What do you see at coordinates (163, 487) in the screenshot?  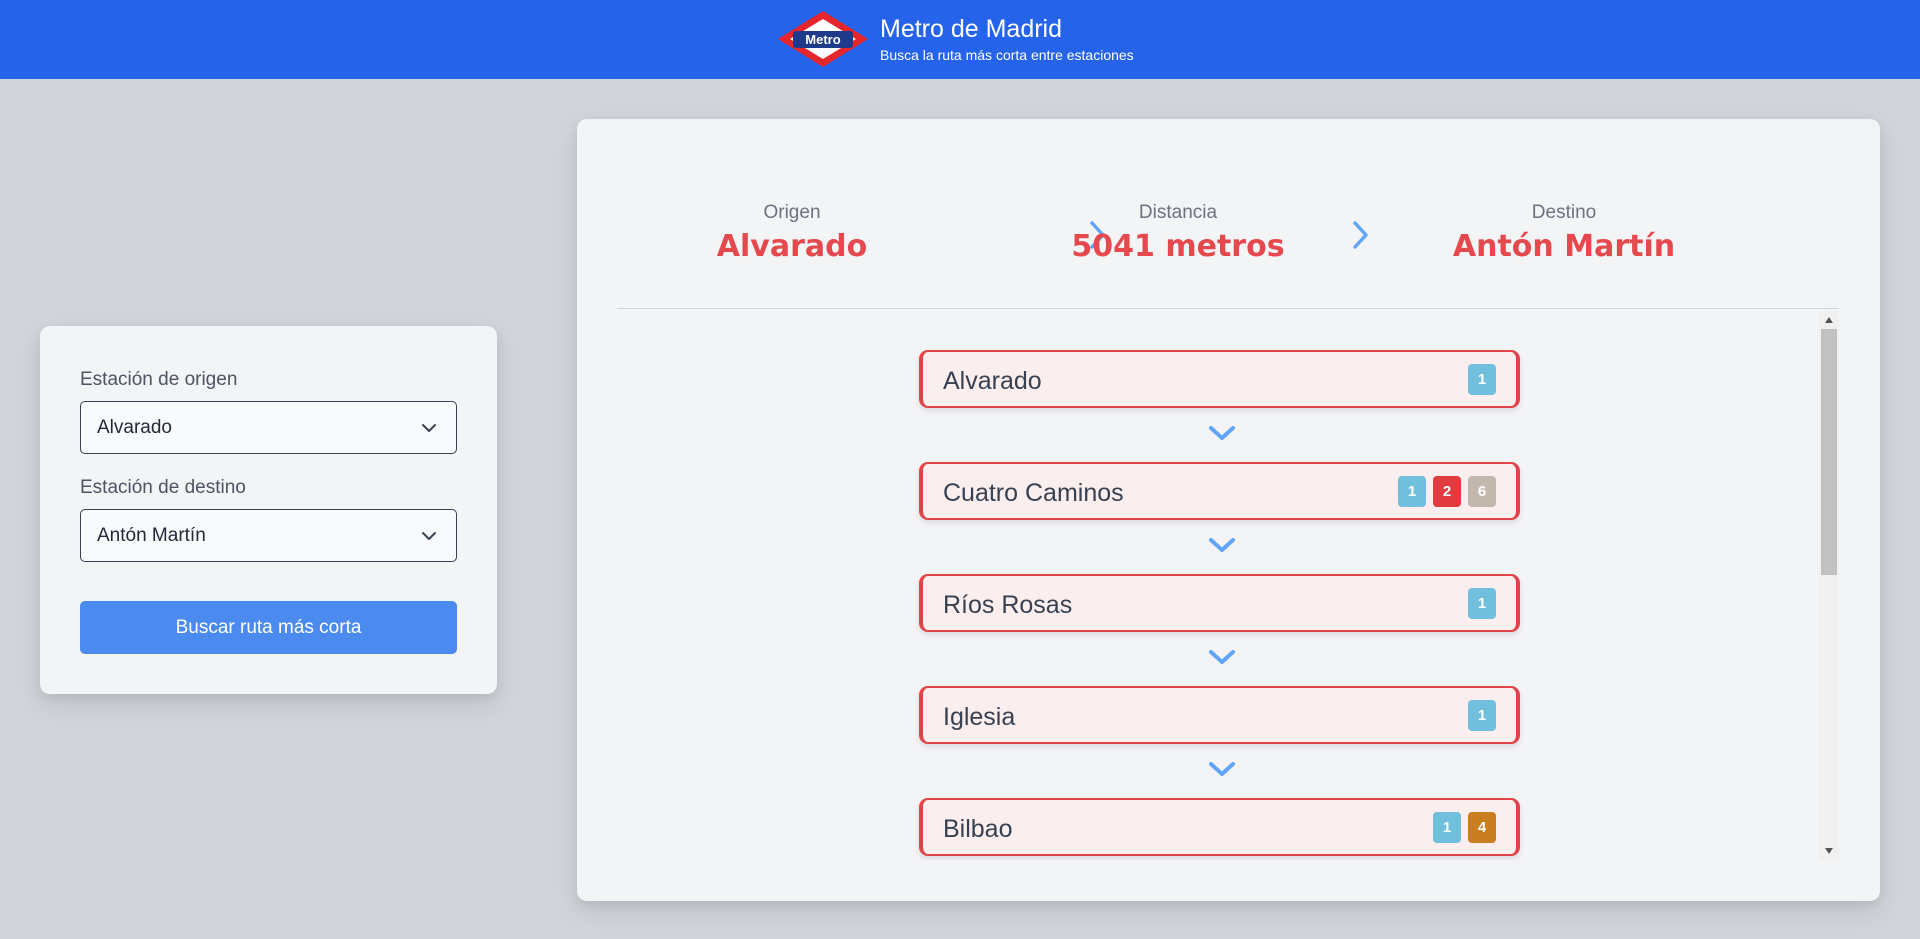 I see `destination-label: Estación de destino` at bounding box center [163, 487].